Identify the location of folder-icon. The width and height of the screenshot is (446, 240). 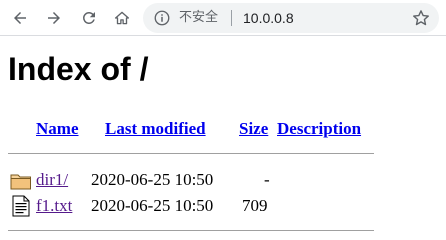
(20, 182).